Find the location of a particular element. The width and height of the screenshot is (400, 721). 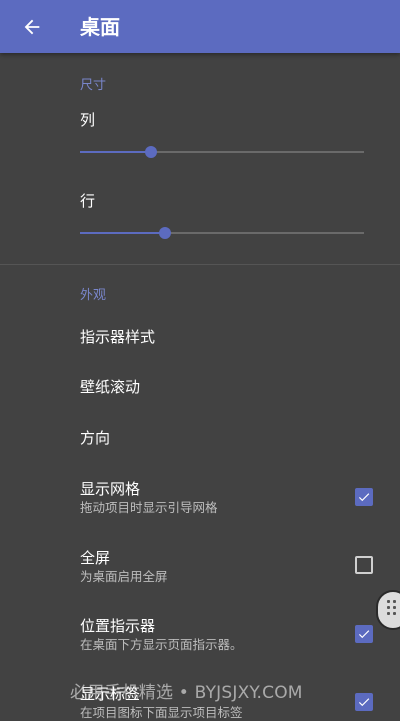

pref-title: 指示器样式 is located at coordinates (118, 337).